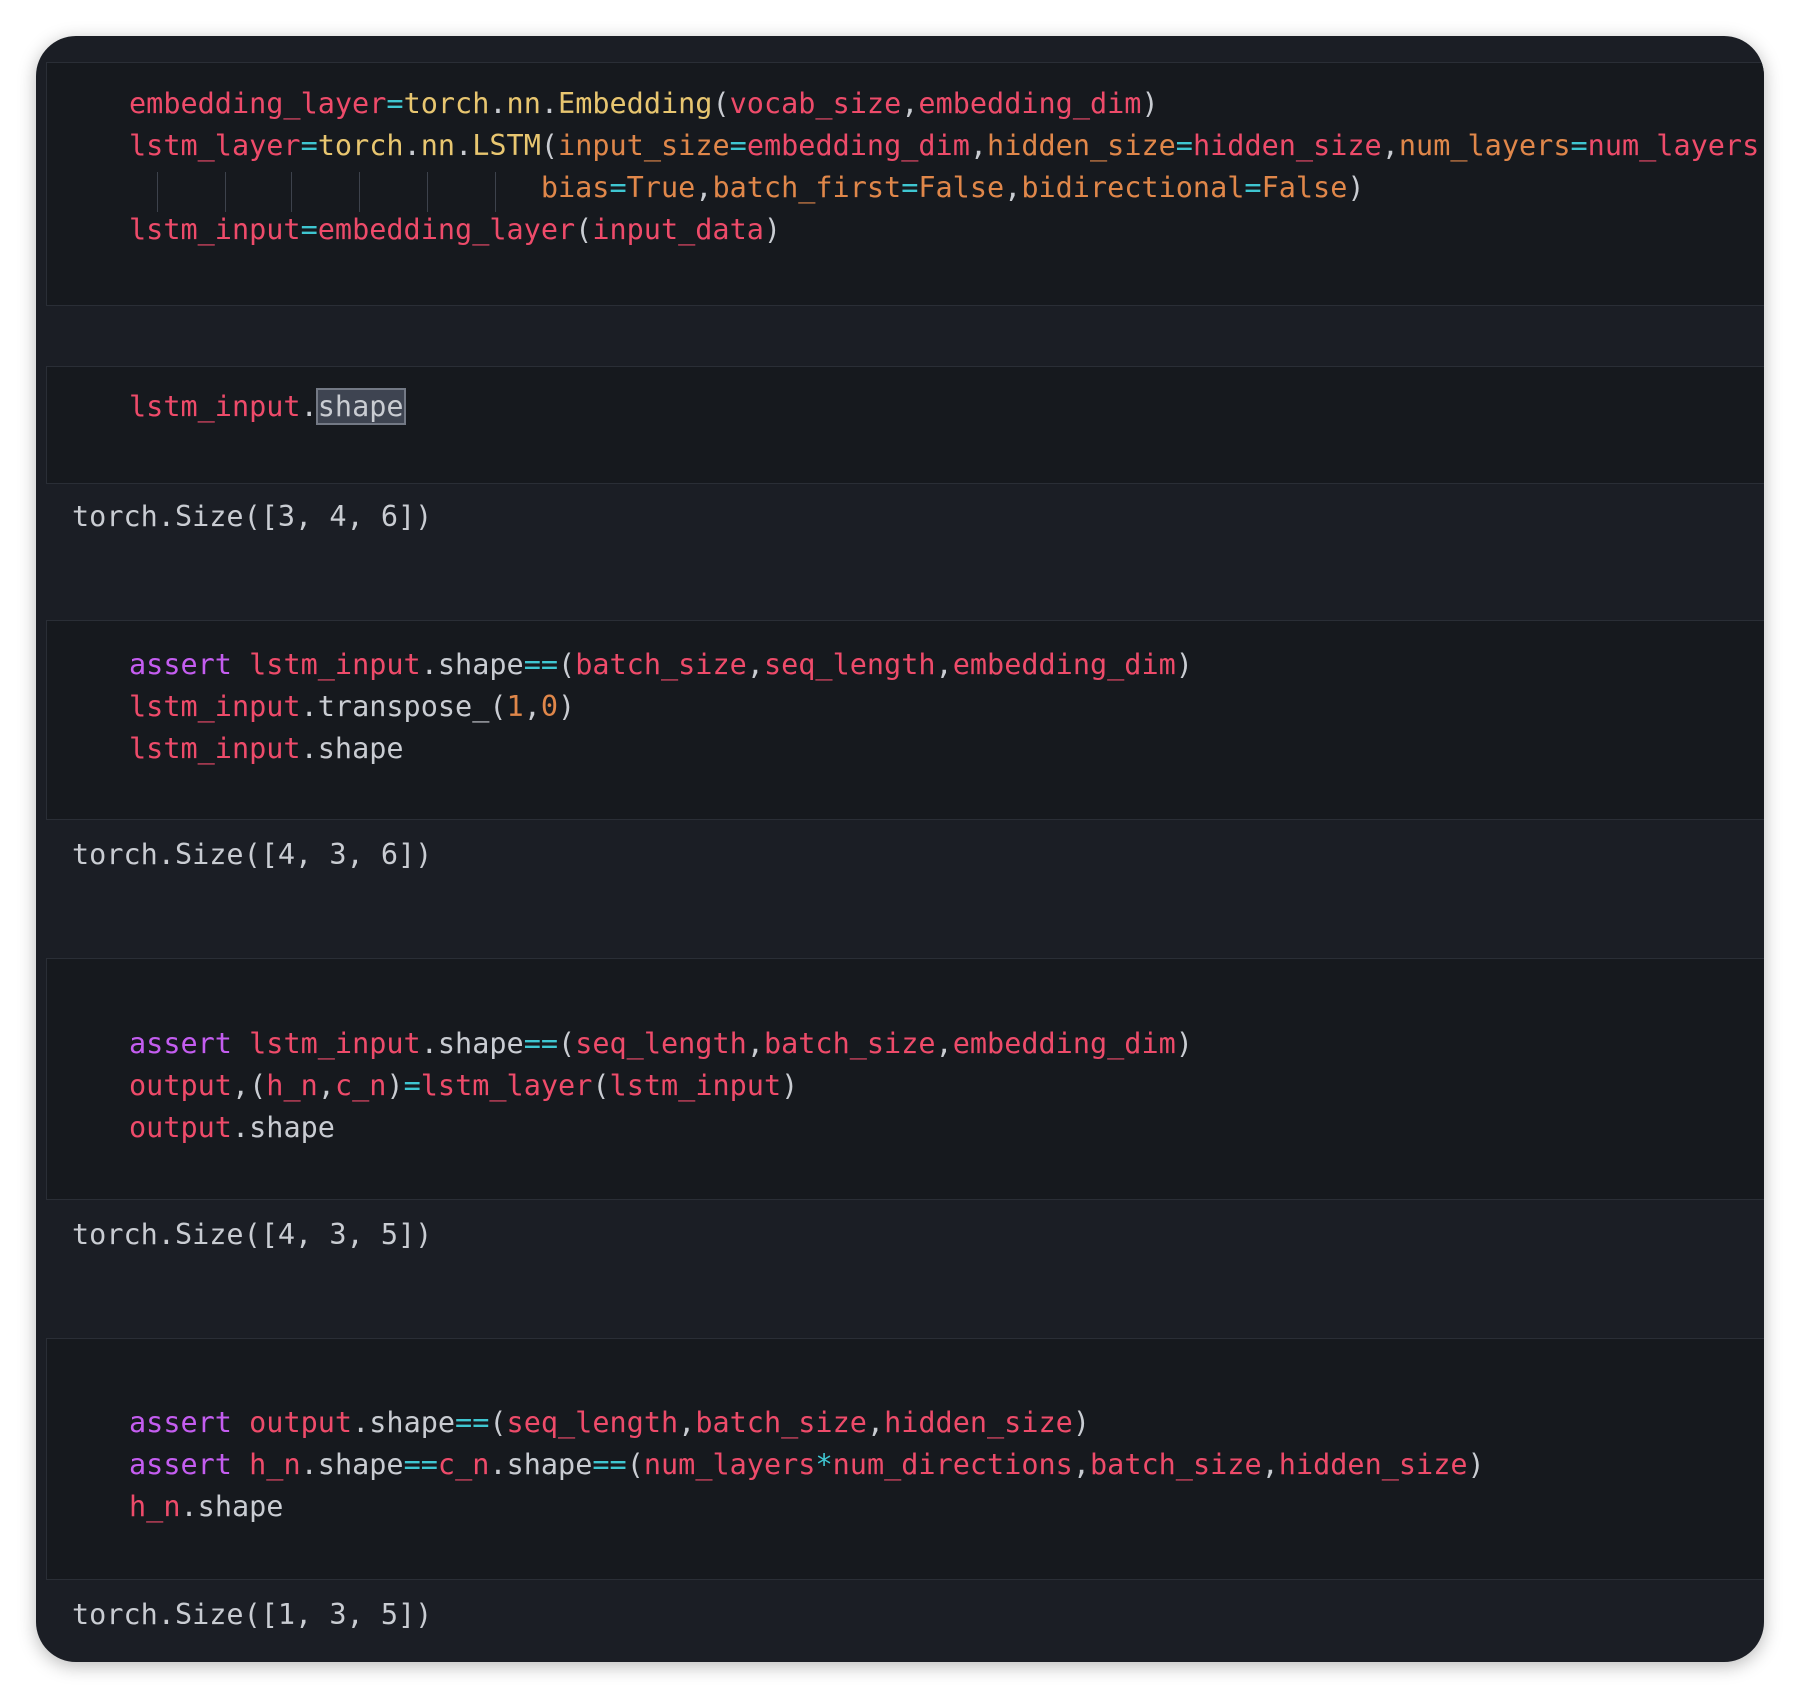  I want to click on code-token: Embedding, so click(635, 103).